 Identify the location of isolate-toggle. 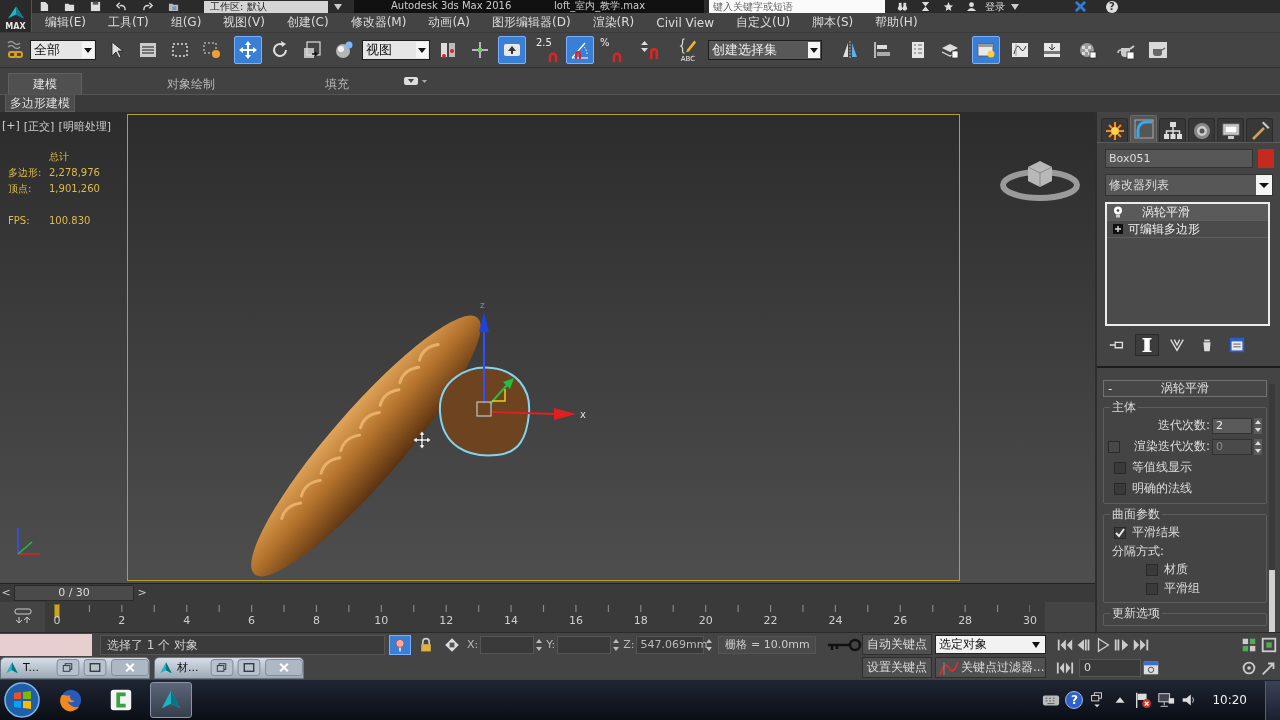
(400, 644).